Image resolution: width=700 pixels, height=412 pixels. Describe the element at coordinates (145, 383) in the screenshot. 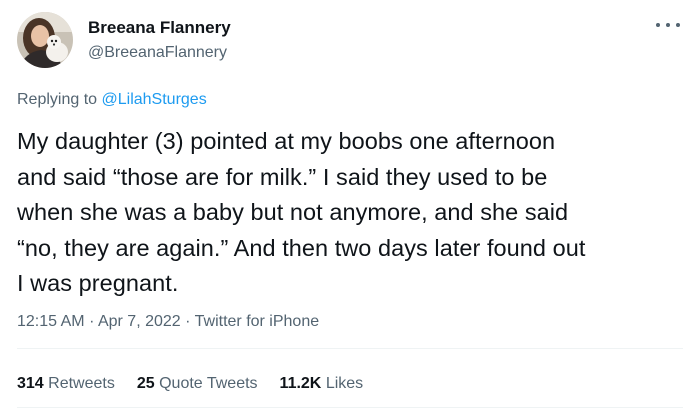

I see `quotes-count: 25` at that location.